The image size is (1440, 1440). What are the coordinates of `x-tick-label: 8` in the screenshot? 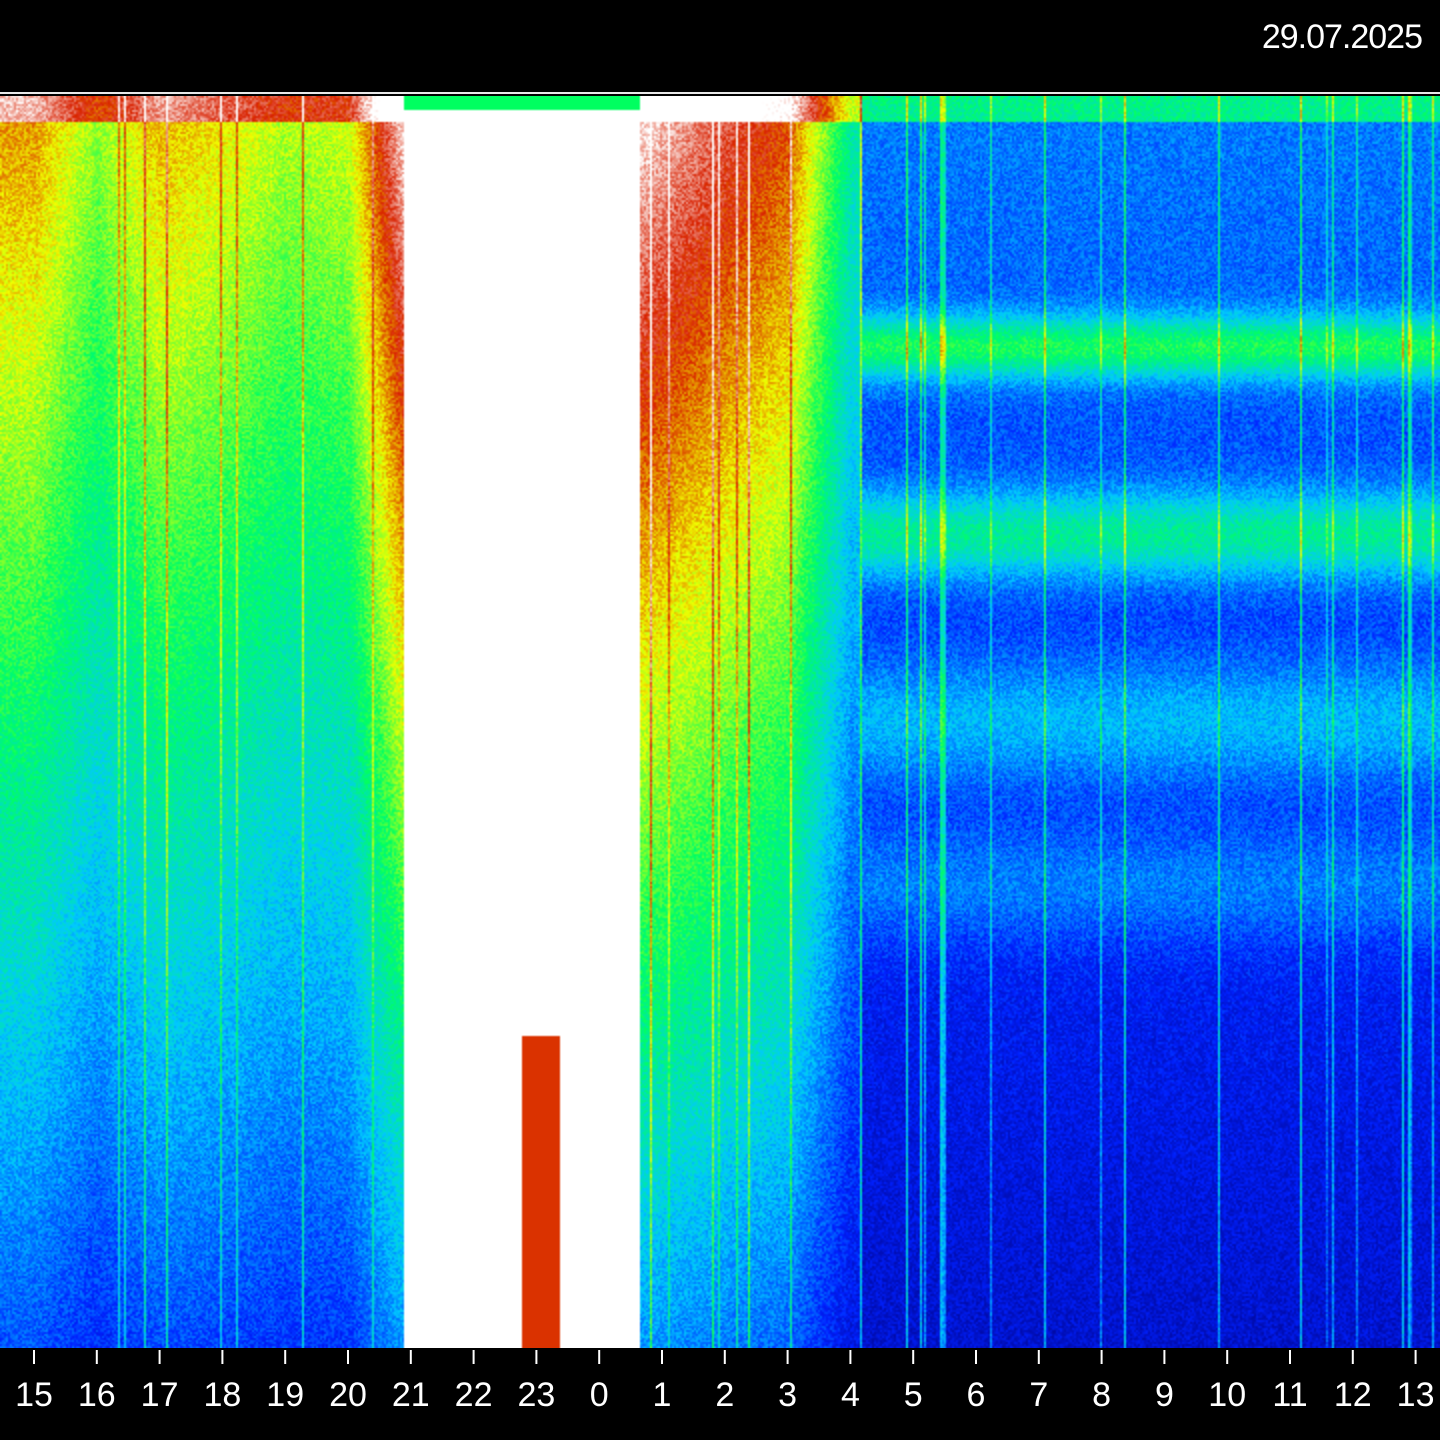 It's located at (1101, 1395).